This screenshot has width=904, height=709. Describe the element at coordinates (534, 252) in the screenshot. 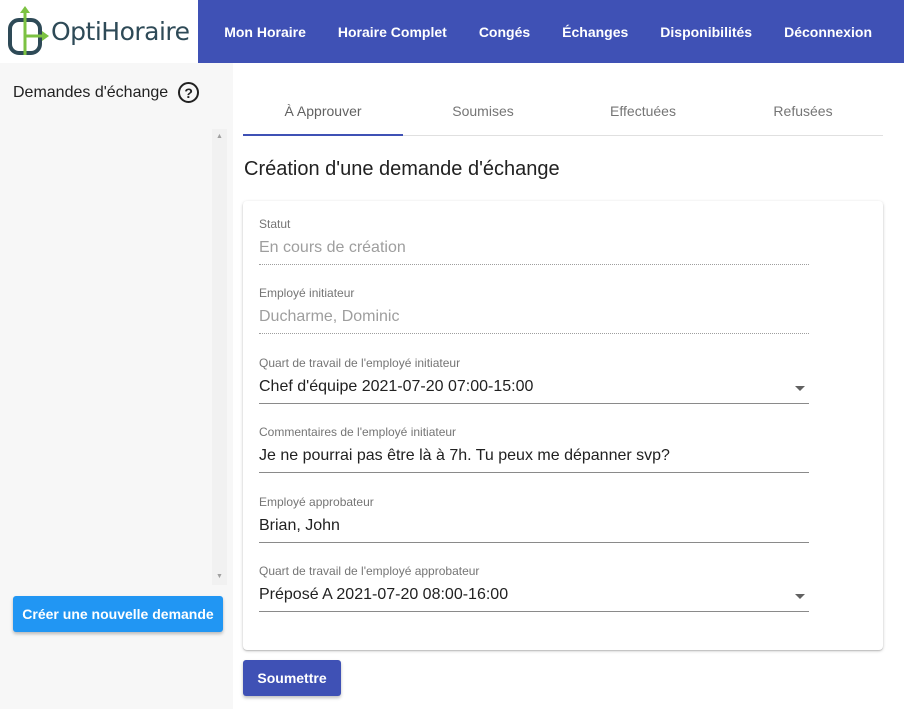

I see `statut-value: En cours de création` at that location.